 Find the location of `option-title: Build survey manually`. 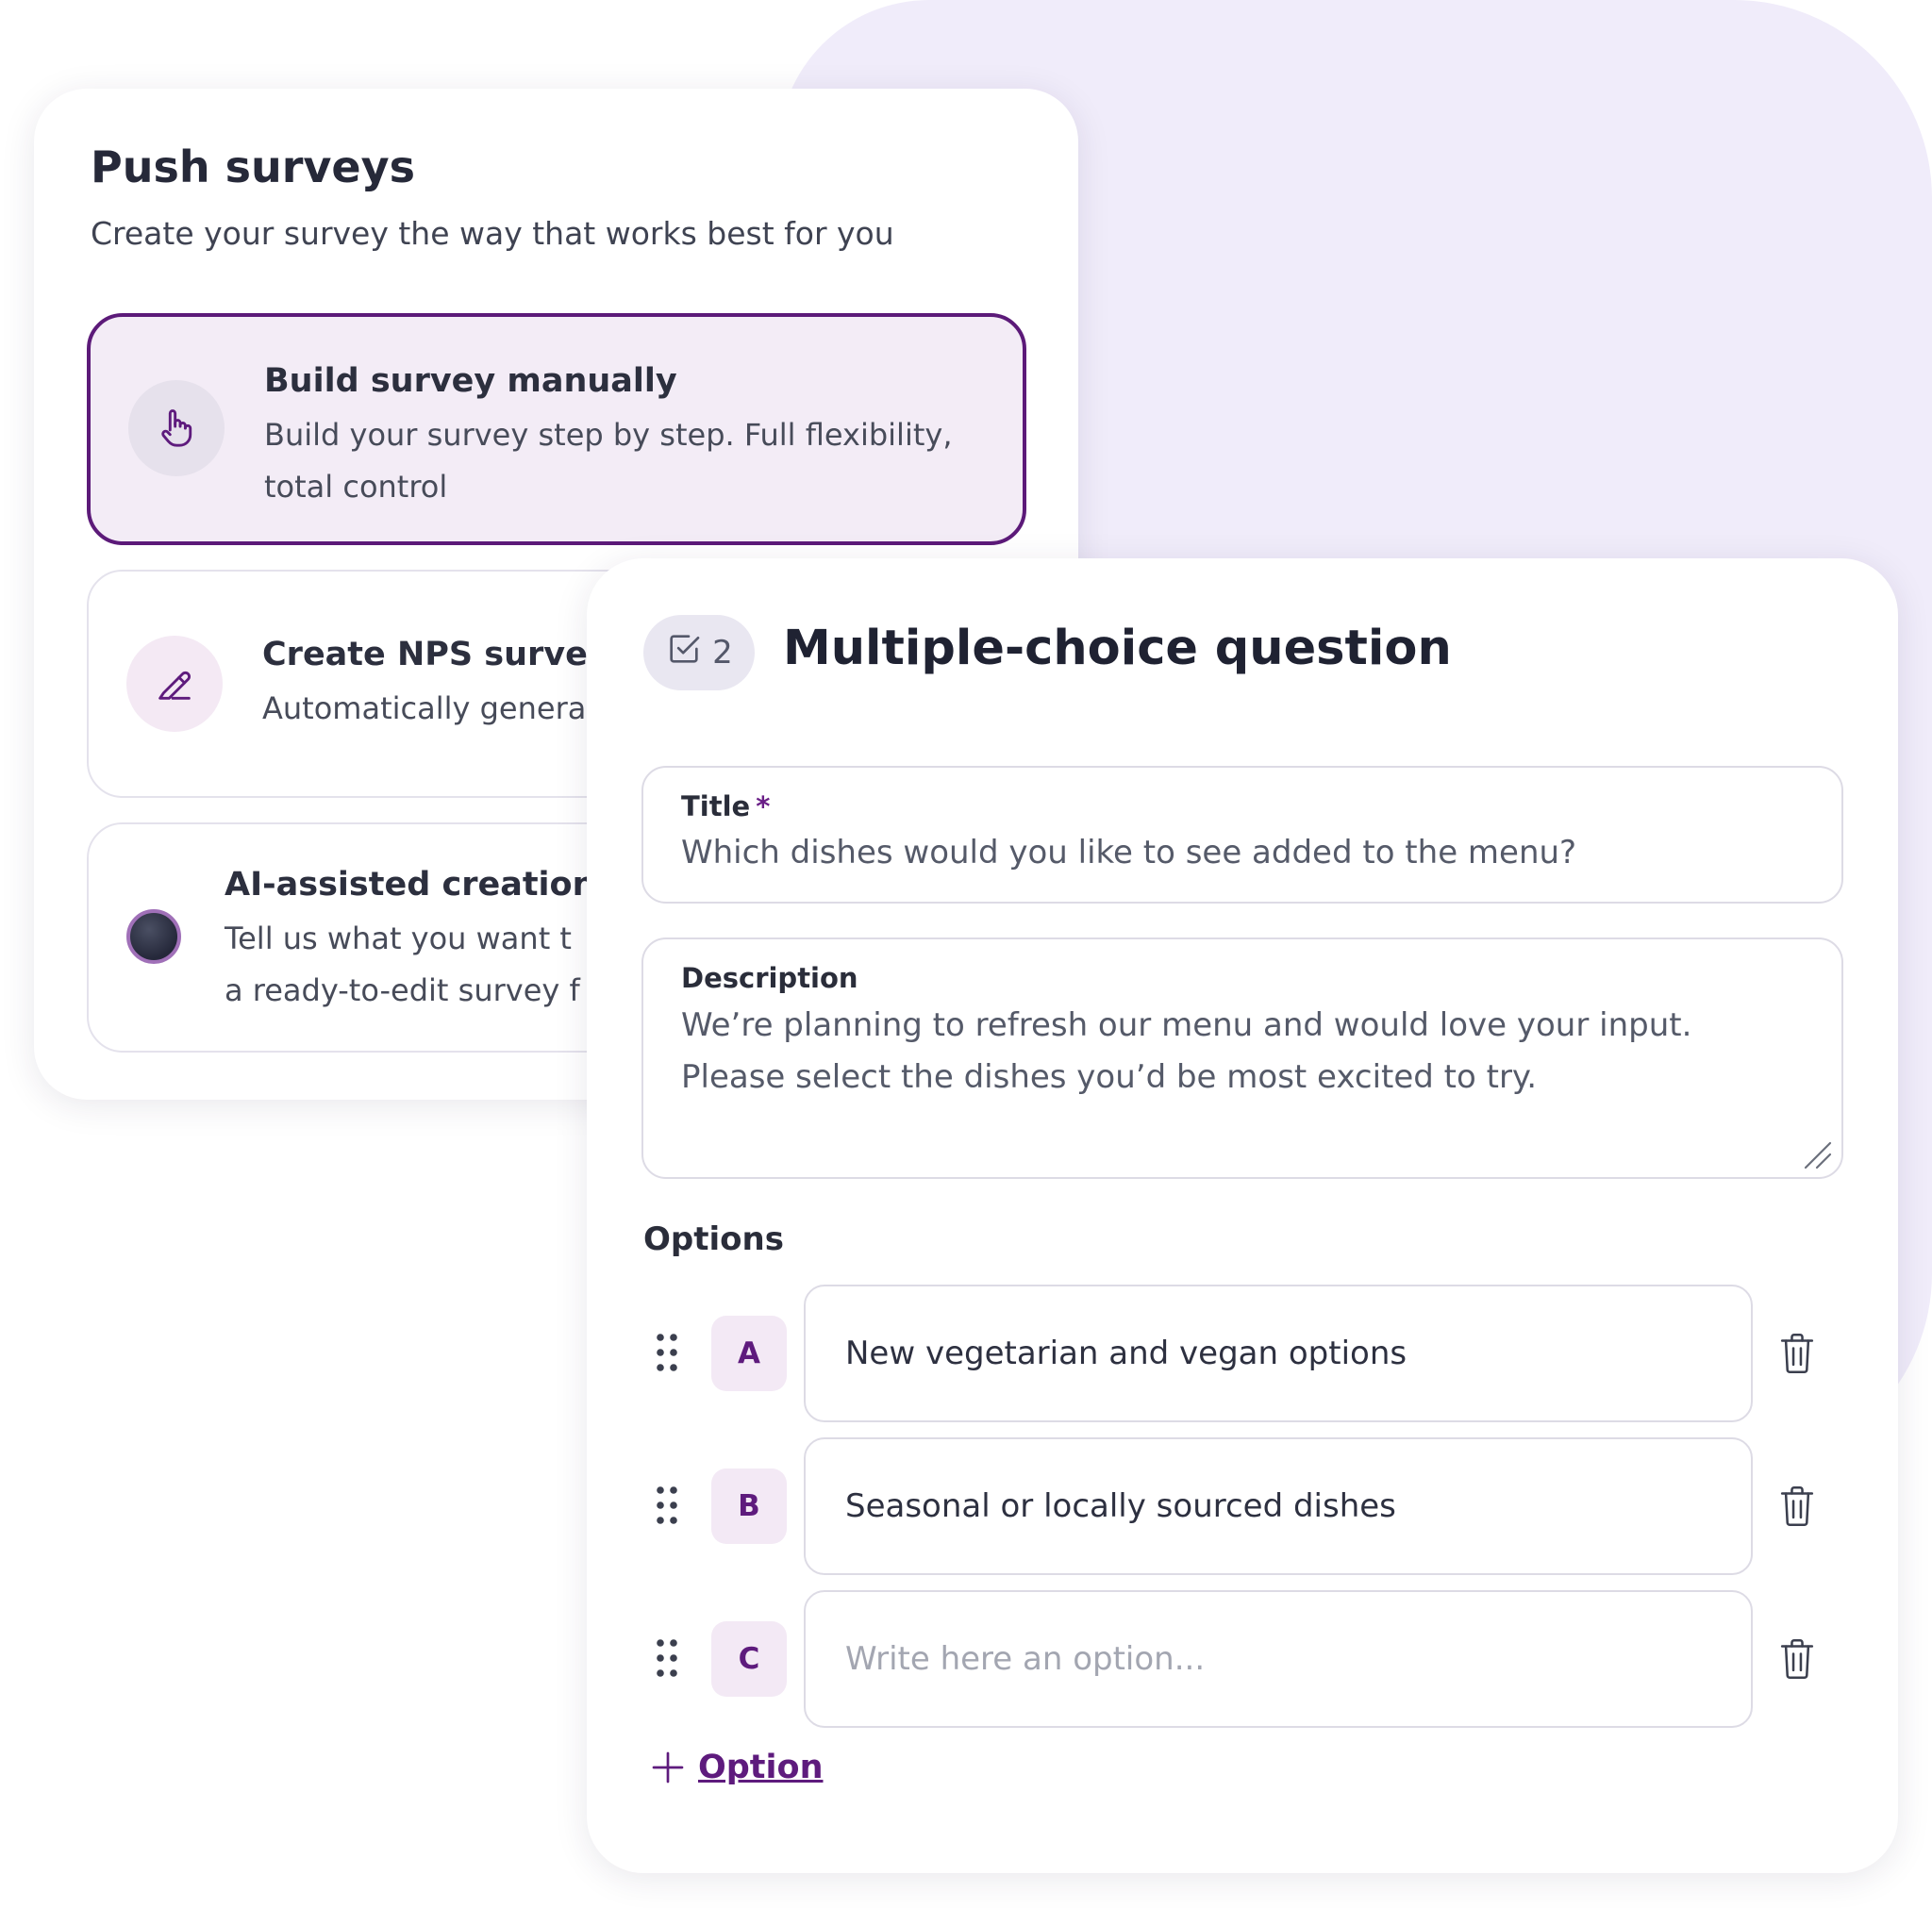

option-title: Build survey manually is located at coordinates (470, 381).